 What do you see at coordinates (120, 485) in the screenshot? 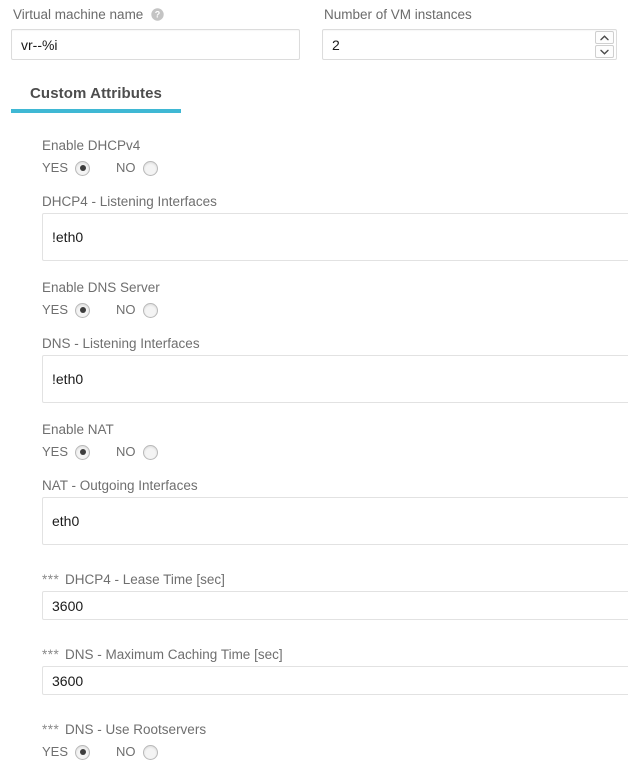
I see `attribute-label: NAT - Outgoing Interfaces` at bounding box center [120, 485].